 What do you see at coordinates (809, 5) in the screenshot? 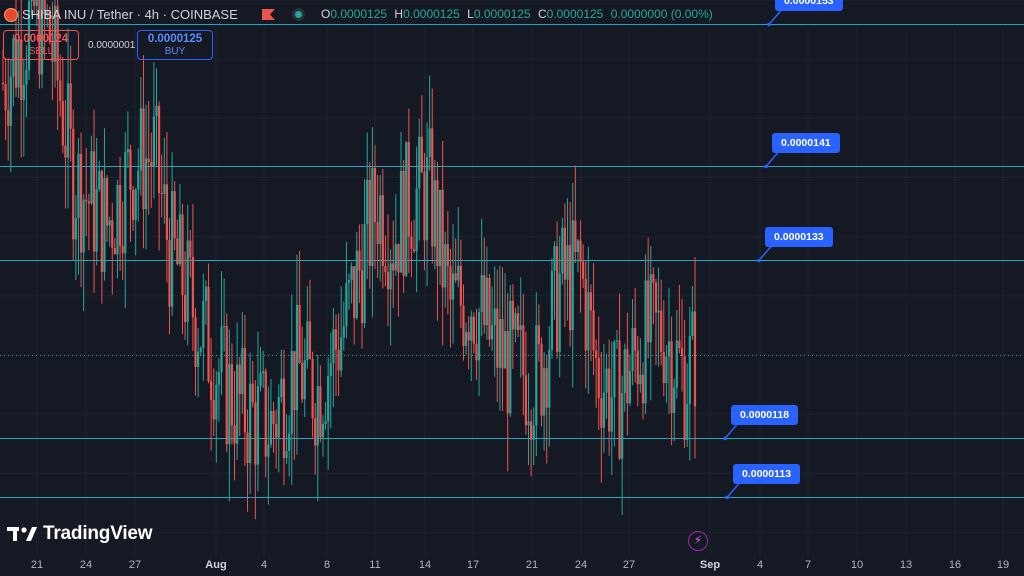
I see `price-level-label: 0.0000153` at bounding box center [809, 5].